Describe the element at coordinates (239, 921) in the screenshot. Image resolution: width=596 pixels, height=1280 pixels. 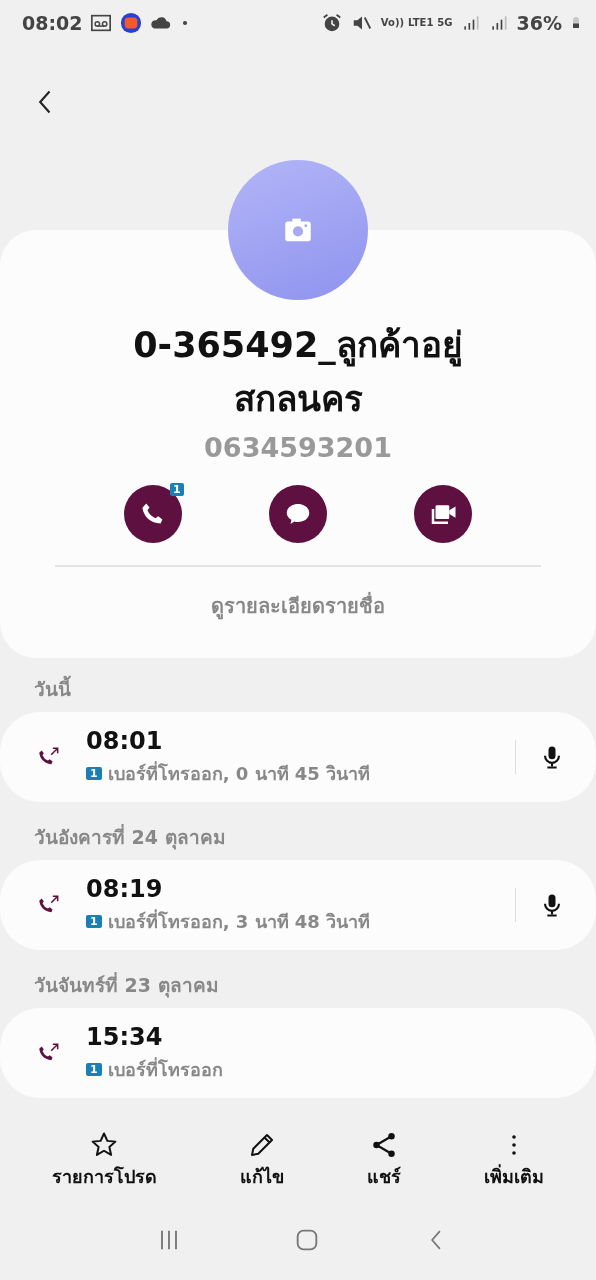
I see `call-detail: เบอร์ที่โทรออก, 3 นาที 48 วินาที` at that location.